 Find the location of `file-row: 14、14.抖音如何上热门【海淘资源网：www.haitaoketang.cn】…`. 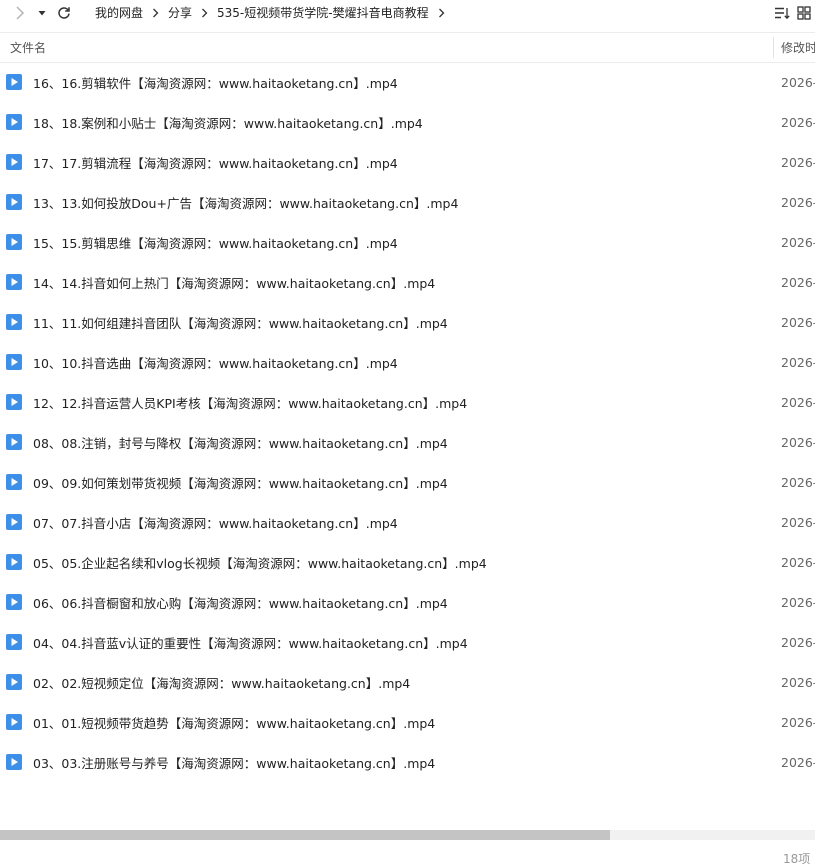

file-row: 14、14.抖音如何上热门【海淘资源网：www.haitaoketang.cn】… is located at coordinates (407, 282).